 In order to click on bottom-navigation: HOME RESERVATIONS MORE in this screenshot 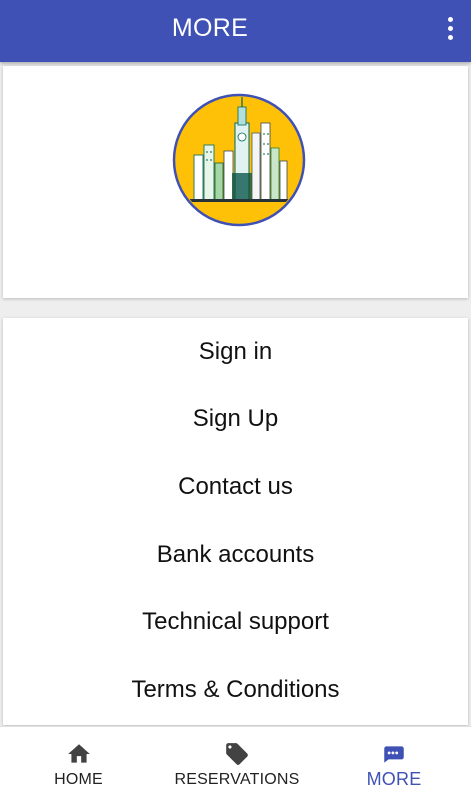, I will do `click(235, 763)`.